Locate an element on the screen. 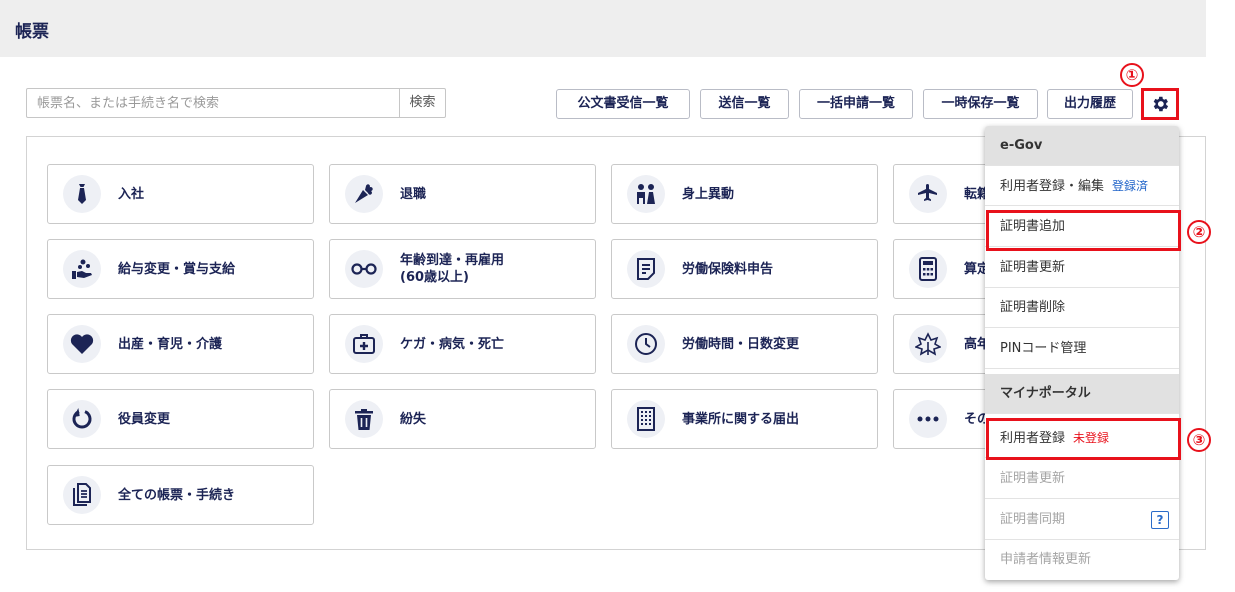 The height and width of the screenshot is (592, 1235). card-rodo-hokenryo: 労働保険料申告 is located at coordinates (744, 269).